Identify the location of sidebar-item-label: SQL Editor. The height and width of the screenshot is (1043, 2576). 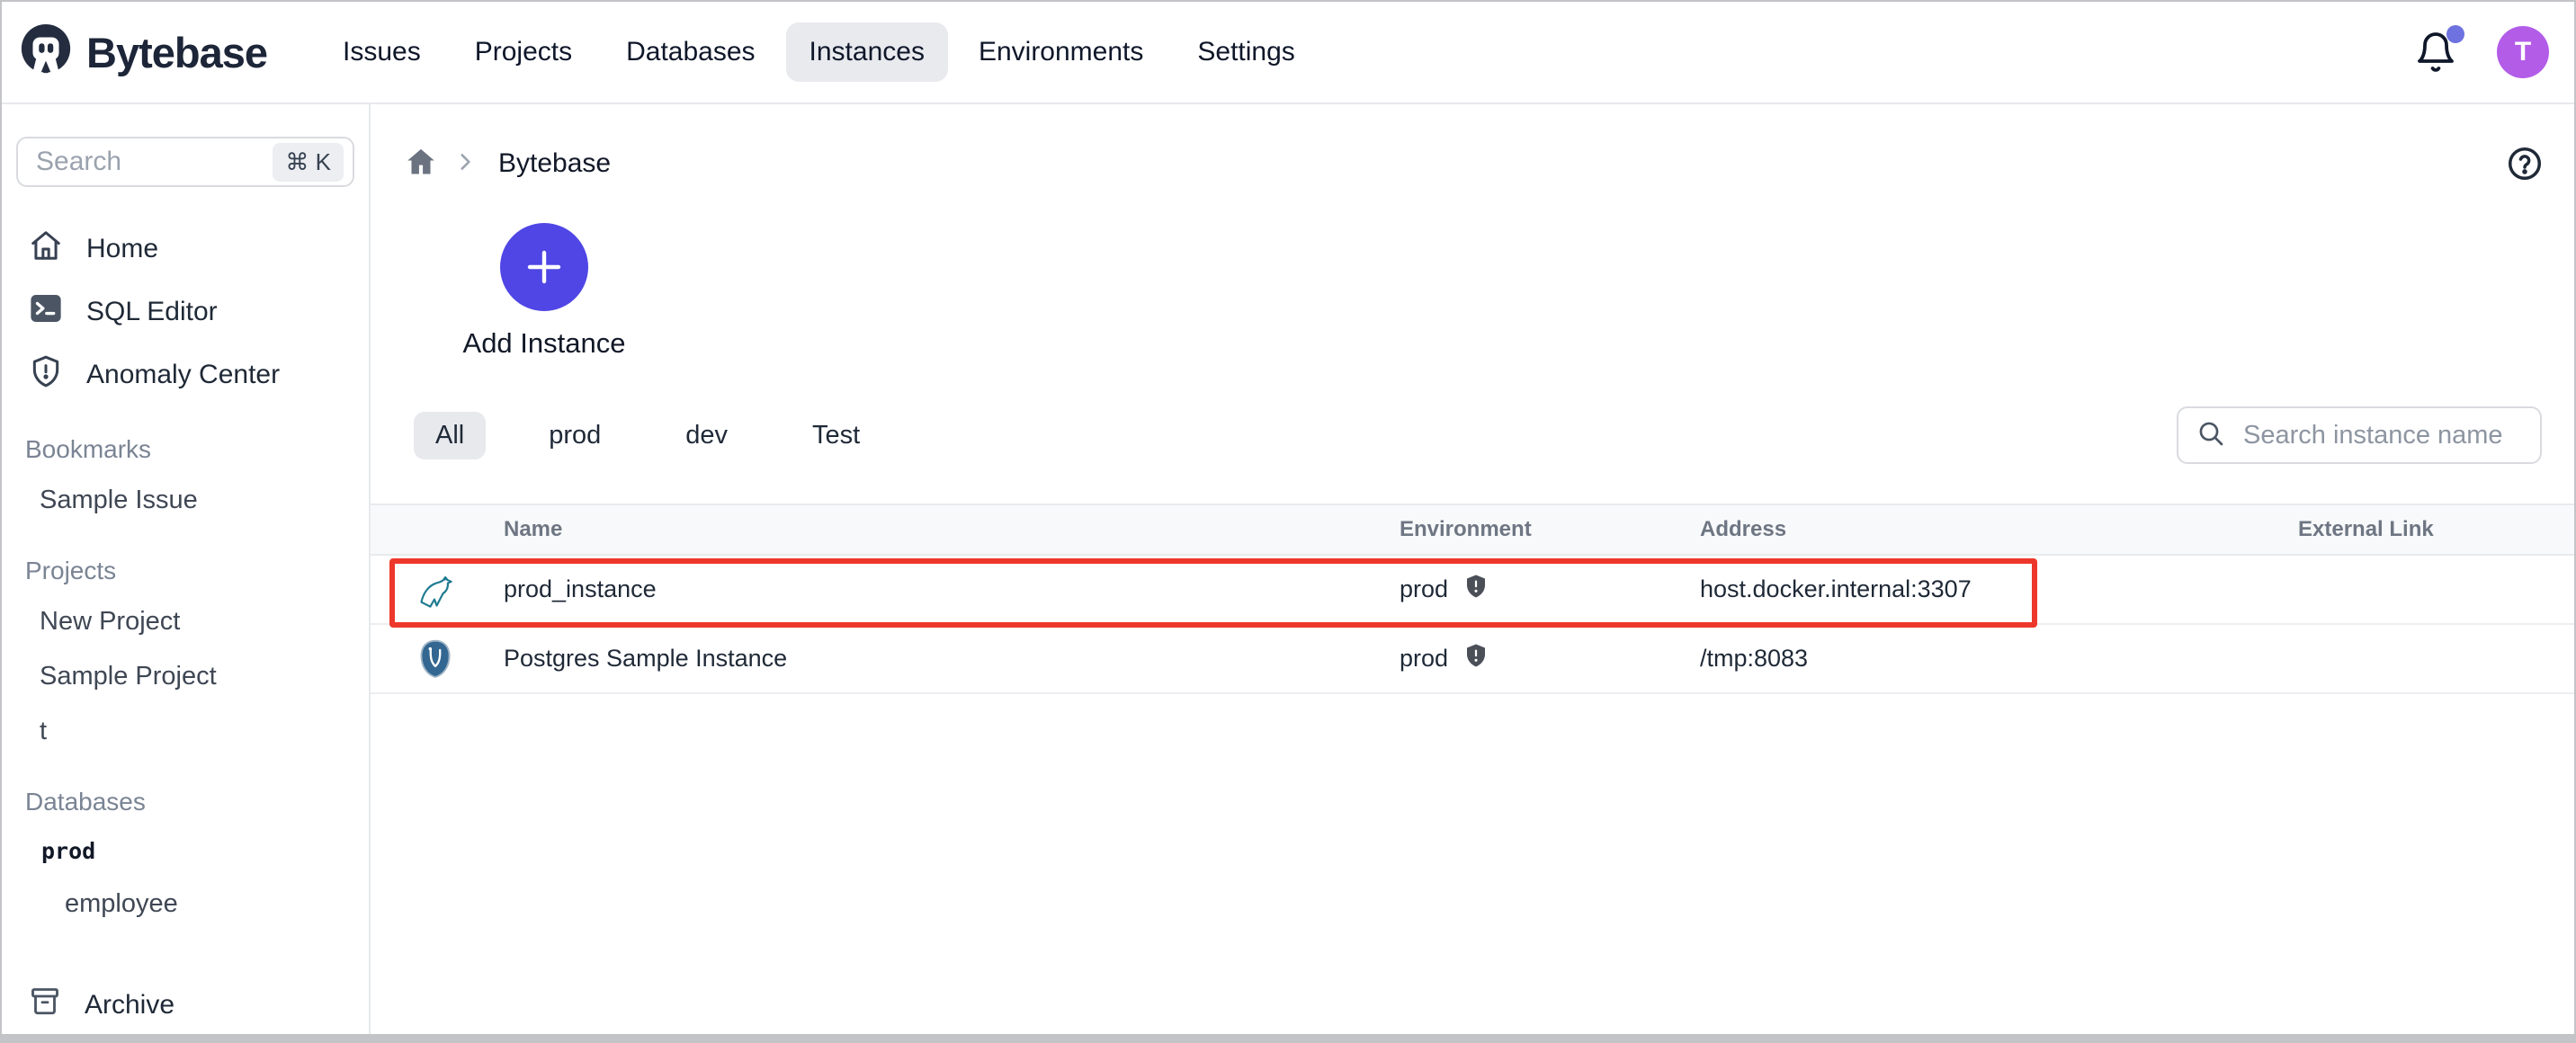
(152, 311).